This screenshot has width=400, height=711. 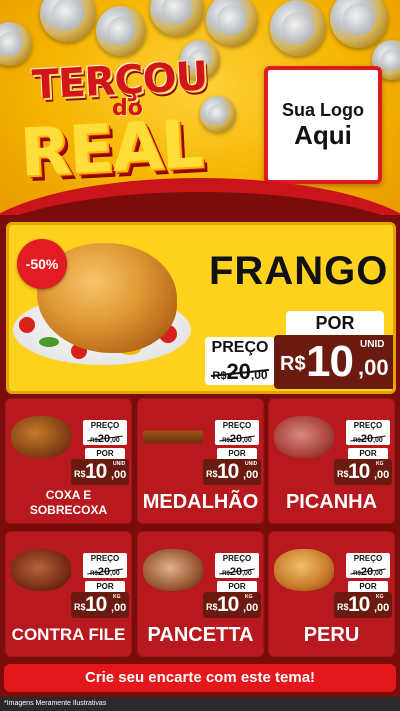 I want to click on logo-line-2: Aqui, so click(x=323, y=134).